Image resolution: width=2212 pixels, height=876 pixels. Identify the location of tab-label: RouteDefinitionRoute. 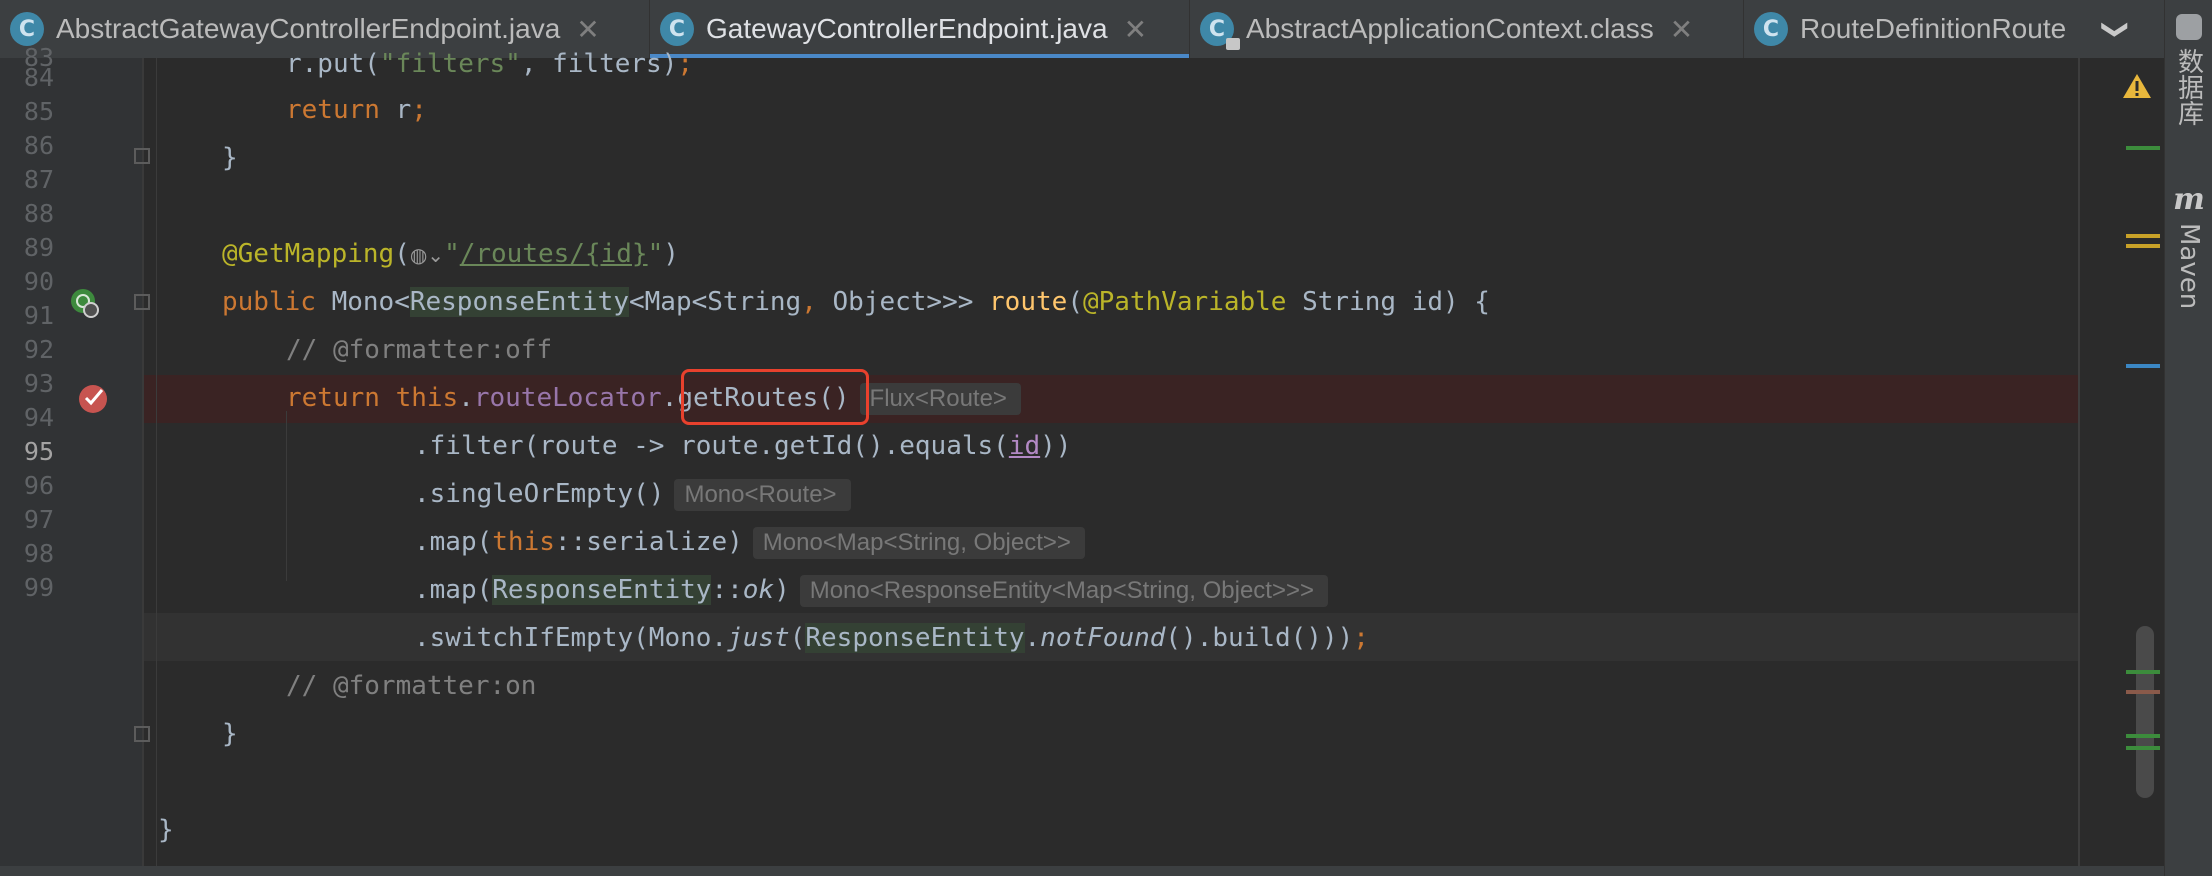
(1933, 28).